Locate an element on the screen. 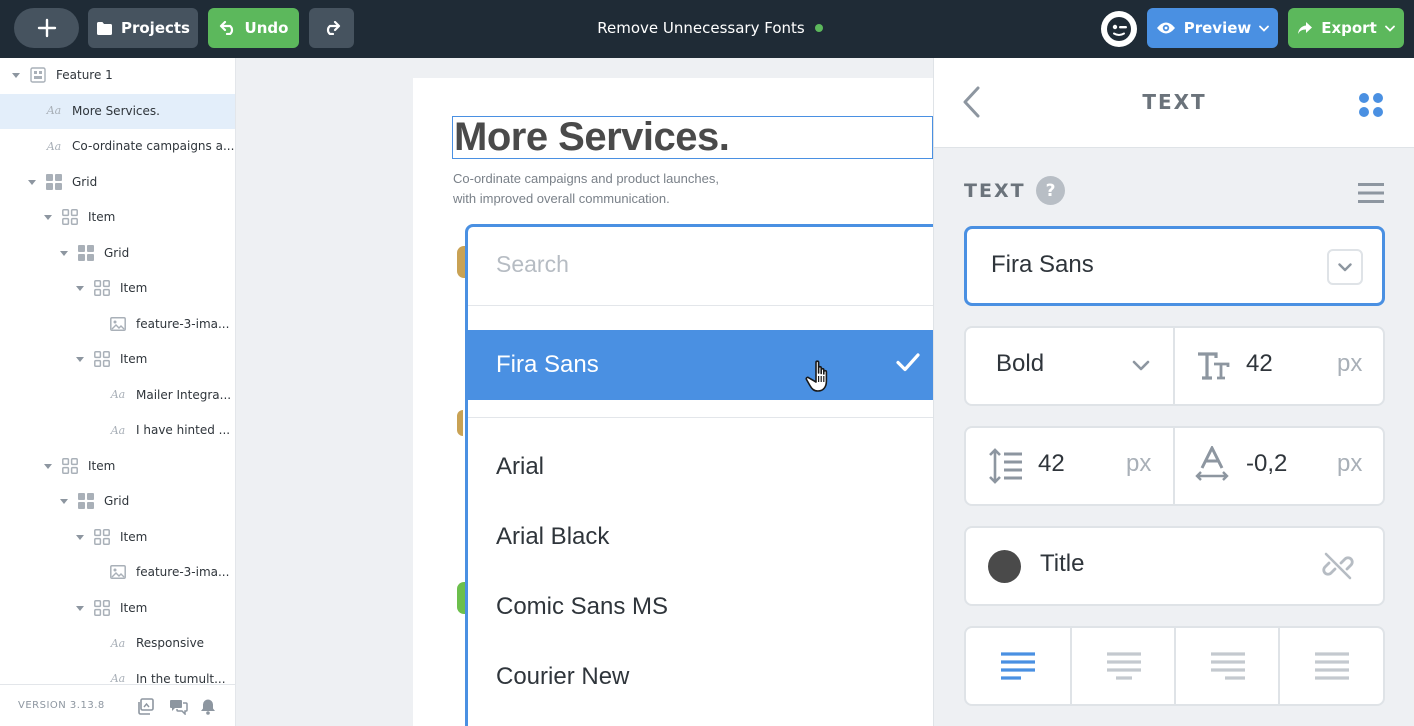 Image resolution: width=1414 pixels, height=726 pixels. avatar is located at coordinates (1119, 29).